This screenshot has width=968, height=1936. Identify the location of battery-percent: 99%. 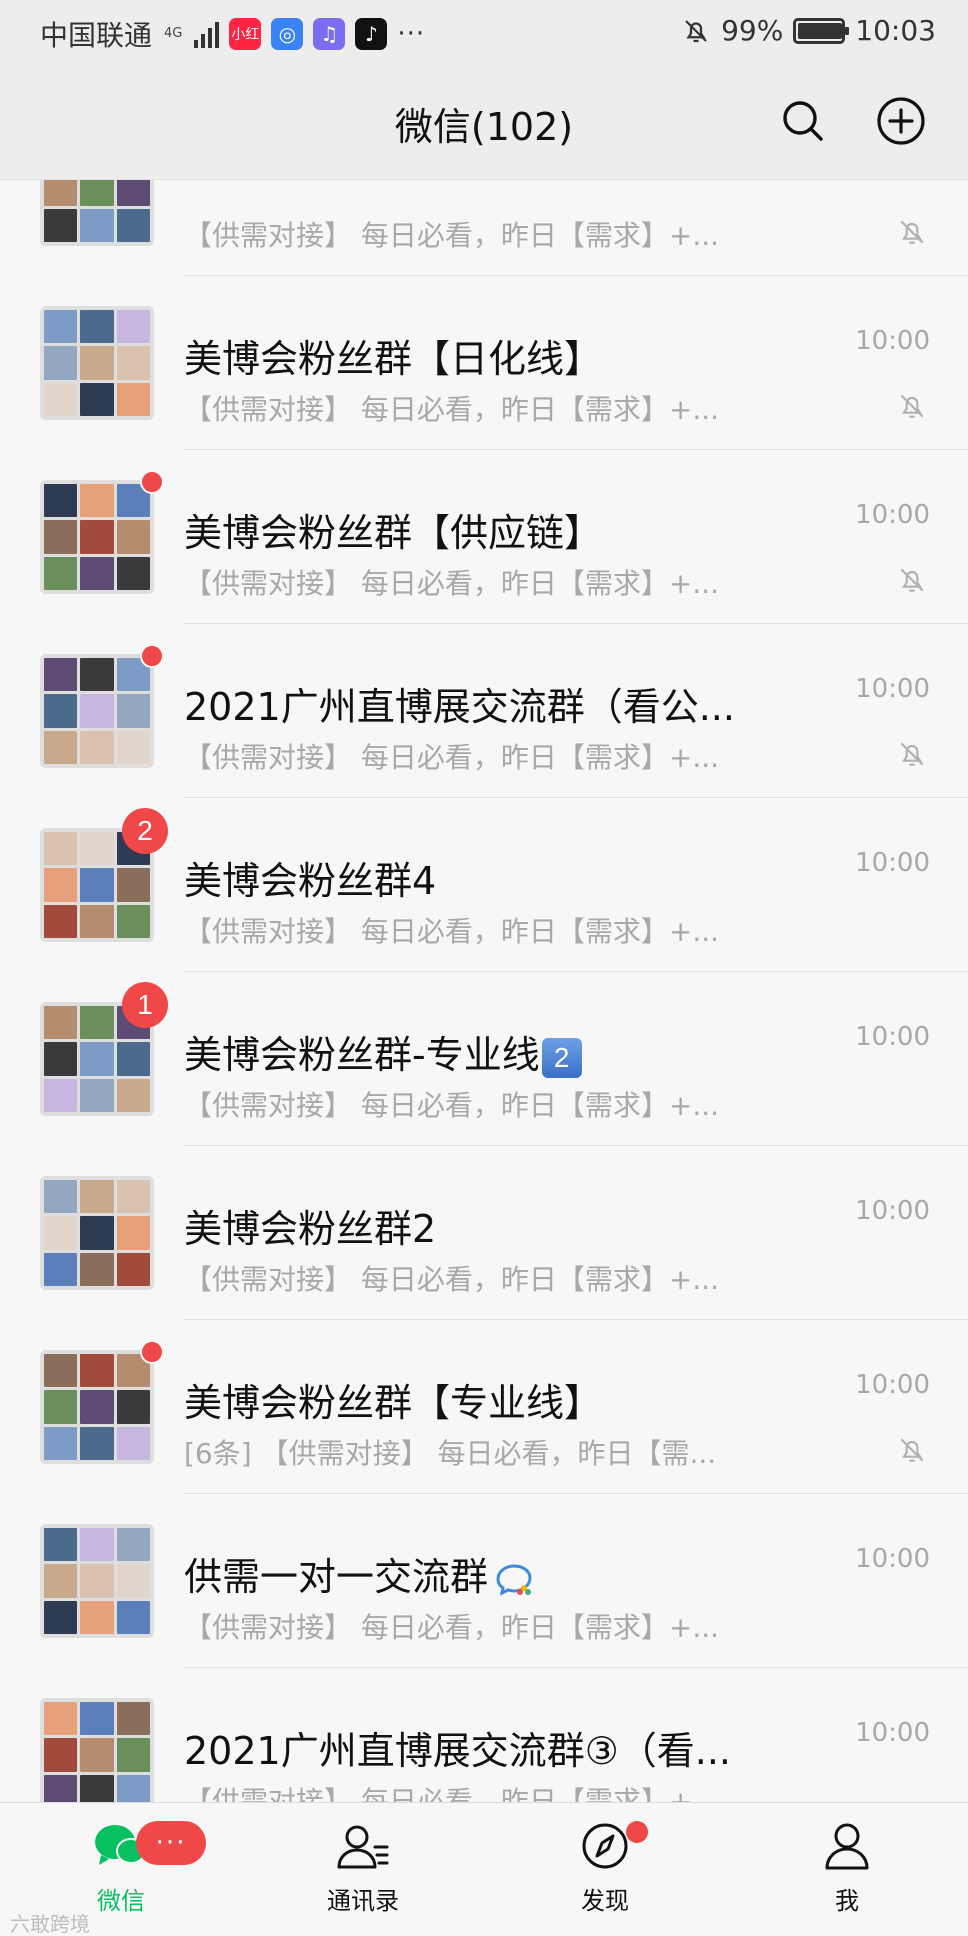
(752, 30).